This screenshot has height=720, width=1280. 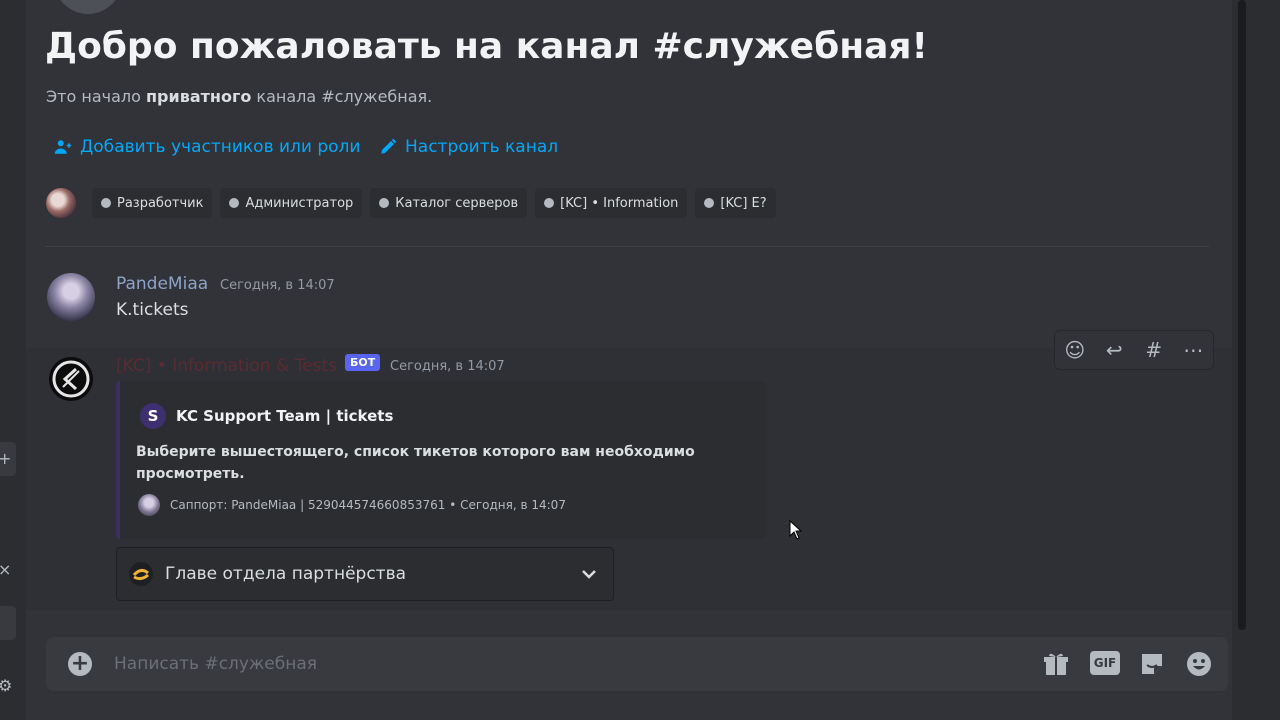 What do you see at coordinates (162, 284) in the screenshot?
I see `message-author: PandeMiaa` at bounding box center [162, 284].